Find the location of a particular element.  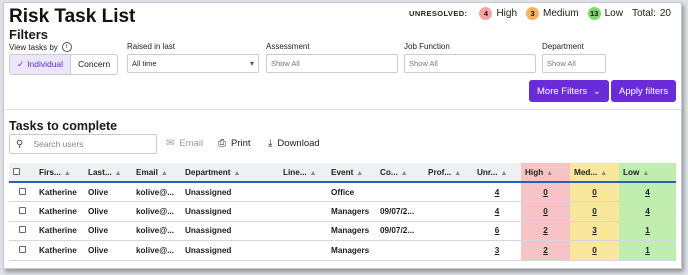

first-name-cell: Katherine is located at coordinates (59, 211).